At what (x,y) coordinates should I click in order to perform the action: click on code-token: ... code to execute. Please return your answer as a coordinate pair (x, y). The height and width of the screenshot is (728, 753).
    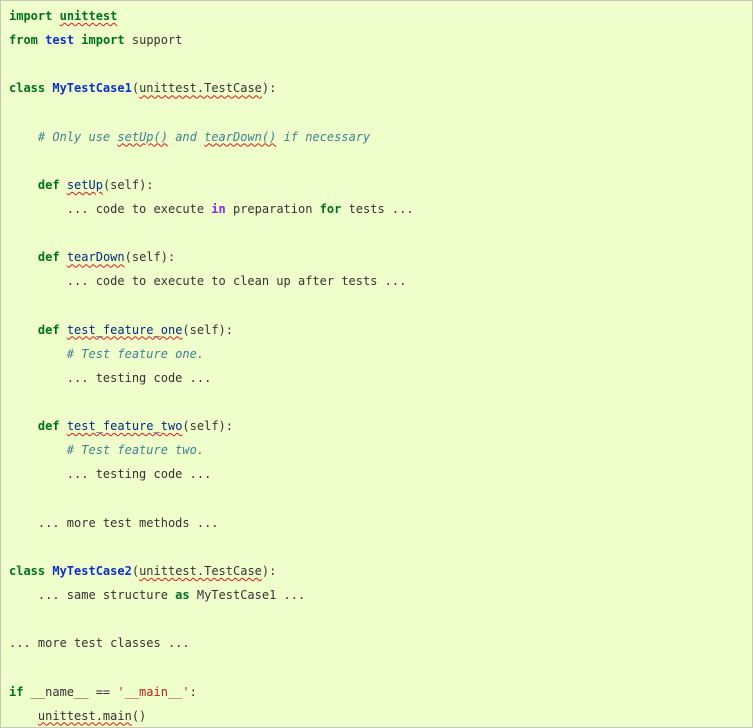
    Looking at the image, I should click on (110, 209).